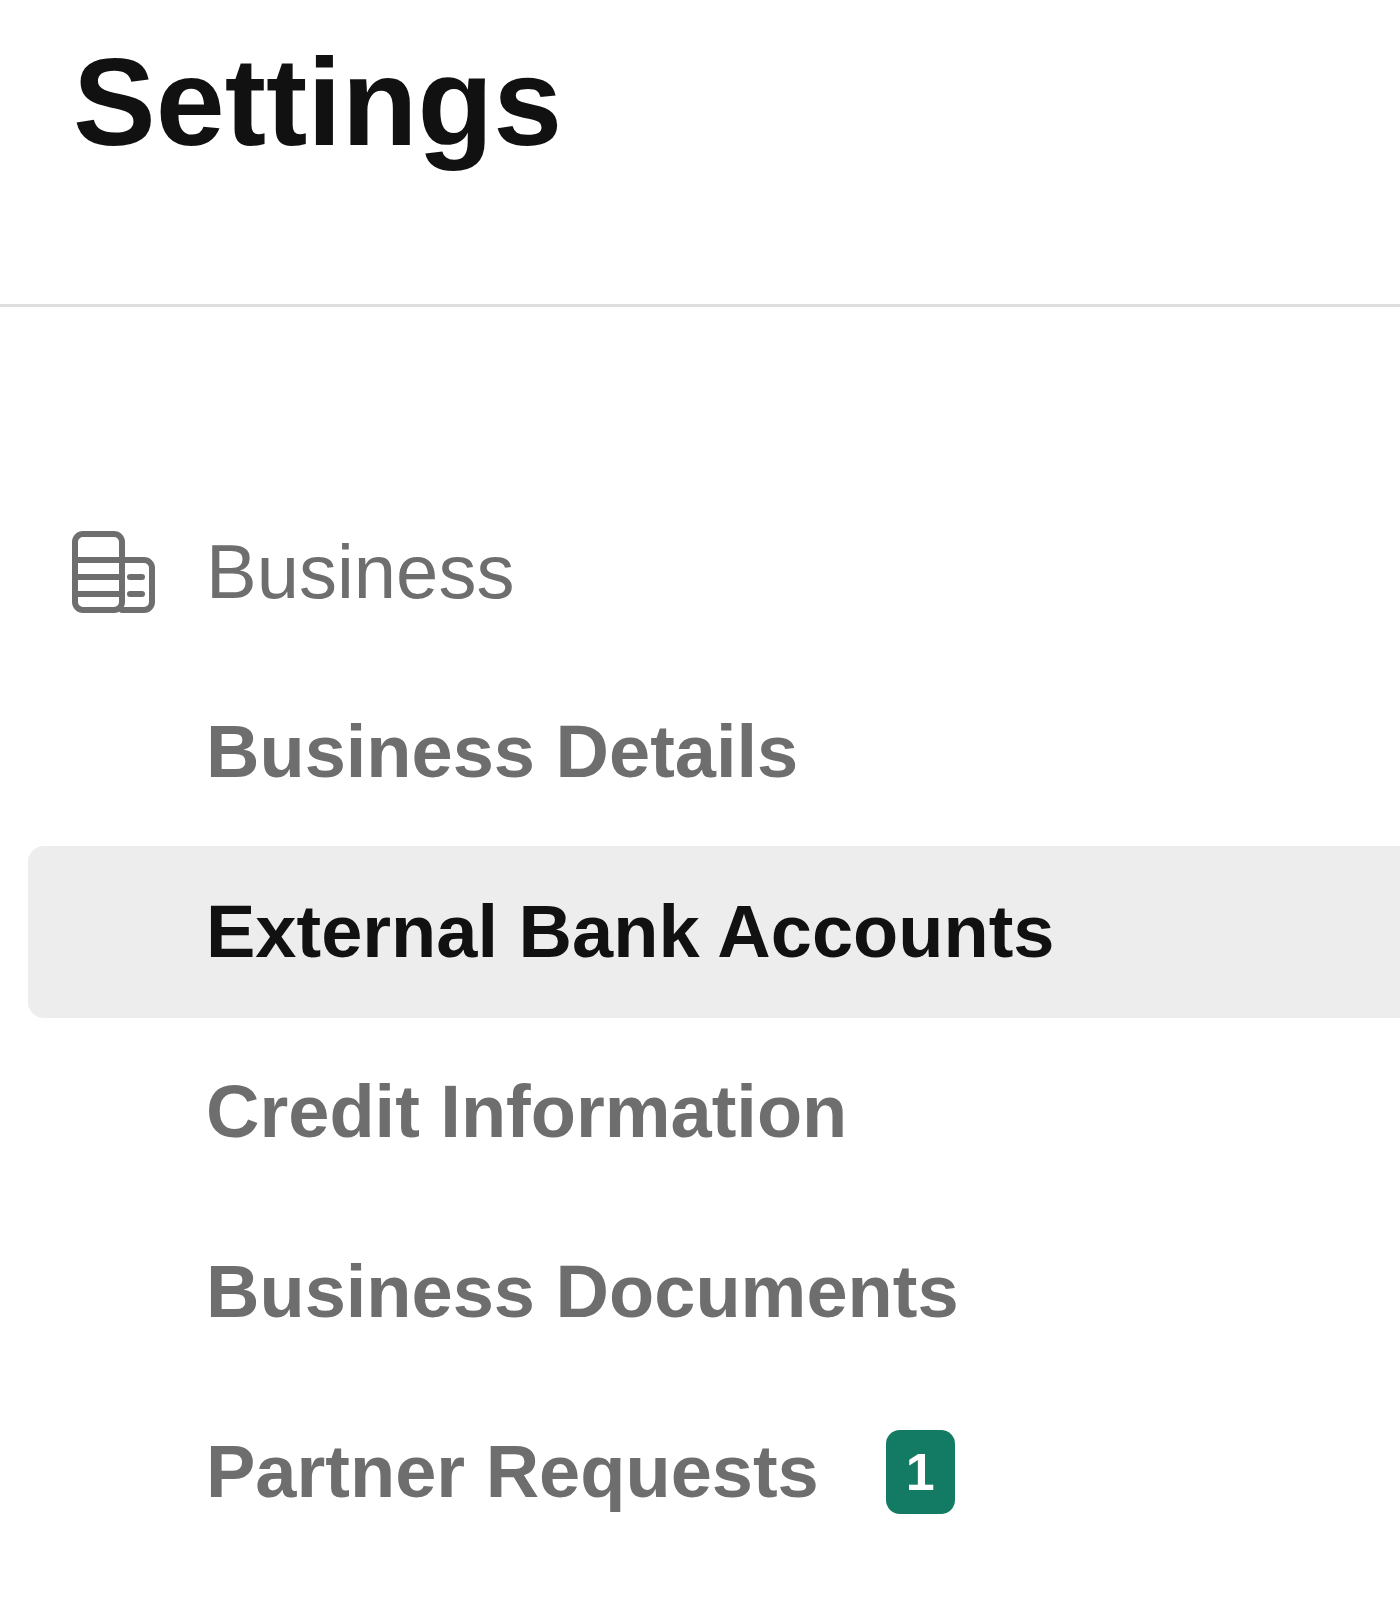 Image resolution: width=1400 pixels, height=1602 pixels. Describe the element at coordinates (714, 932) in the screenshot. I see `sidebar-item: External Bank Accounts` at that location.